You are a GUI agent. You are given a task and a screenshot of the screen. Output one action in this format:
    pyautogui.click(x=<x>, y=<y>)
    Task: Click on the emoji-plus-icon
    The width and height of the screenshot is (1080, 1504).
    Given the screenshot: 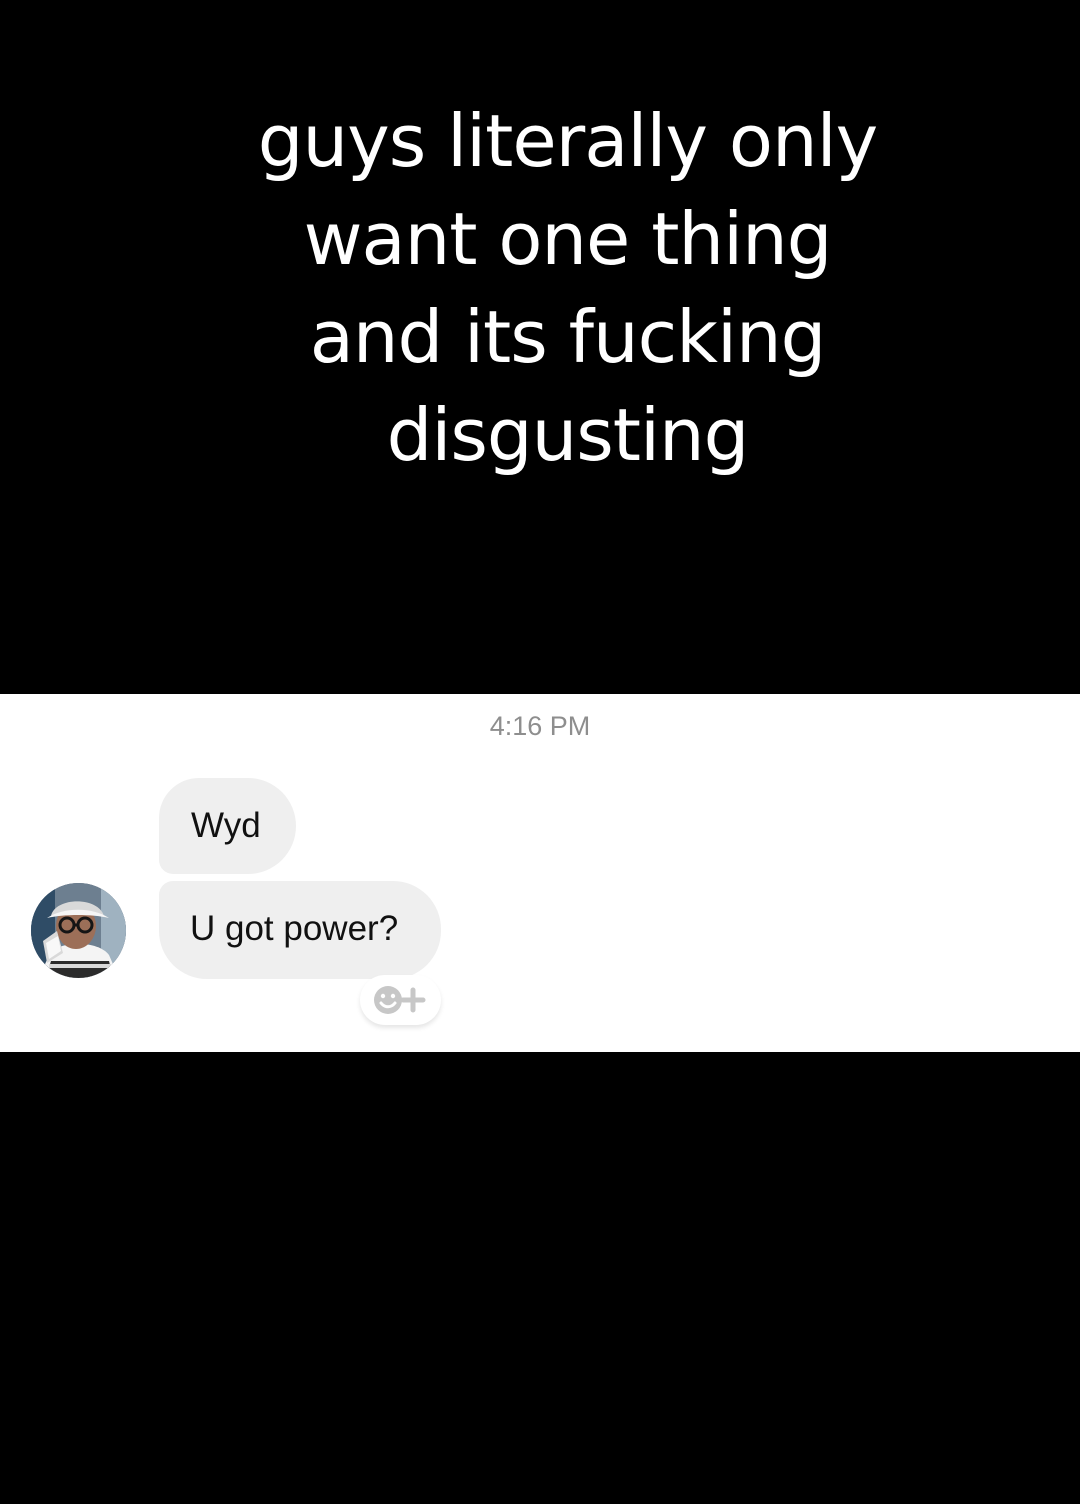 What is the action you would take?
    pyautogui.click(x=400, y=1000)
    